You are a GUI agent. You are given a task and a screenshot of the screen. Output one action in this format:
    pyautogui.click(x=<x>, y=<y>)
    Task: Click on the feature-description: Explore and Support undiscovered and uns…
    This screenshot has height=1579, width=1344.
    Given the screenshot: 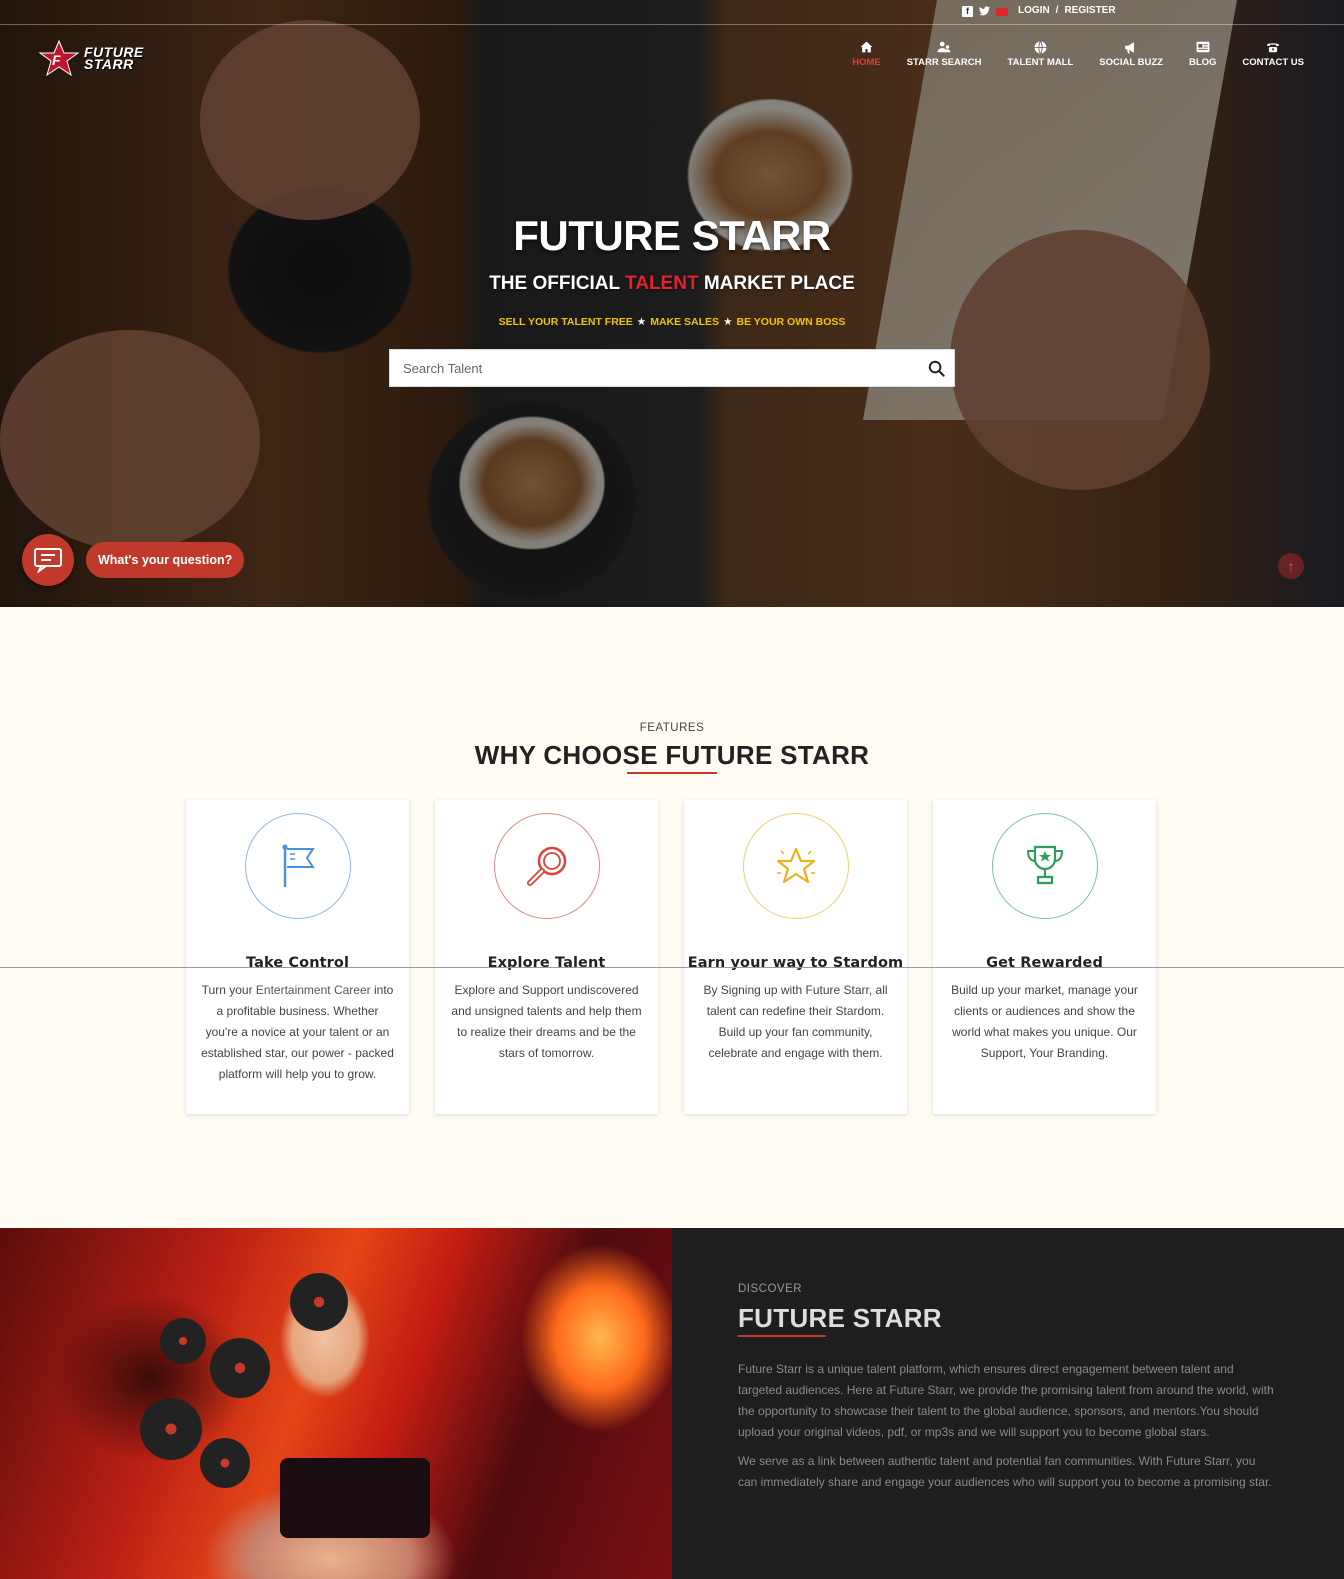 What is the action you would take?
    pyautogui.click(x=546, y=1021)
    